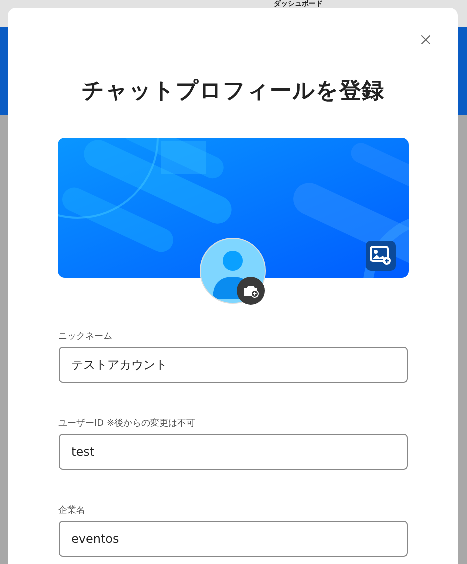 The image size is (467, 564). What do you see at coordinates (233, 92) in the screenshot?
I see `dialog-title: チャットプロフィールを登録` at bounding box center [233, 92].